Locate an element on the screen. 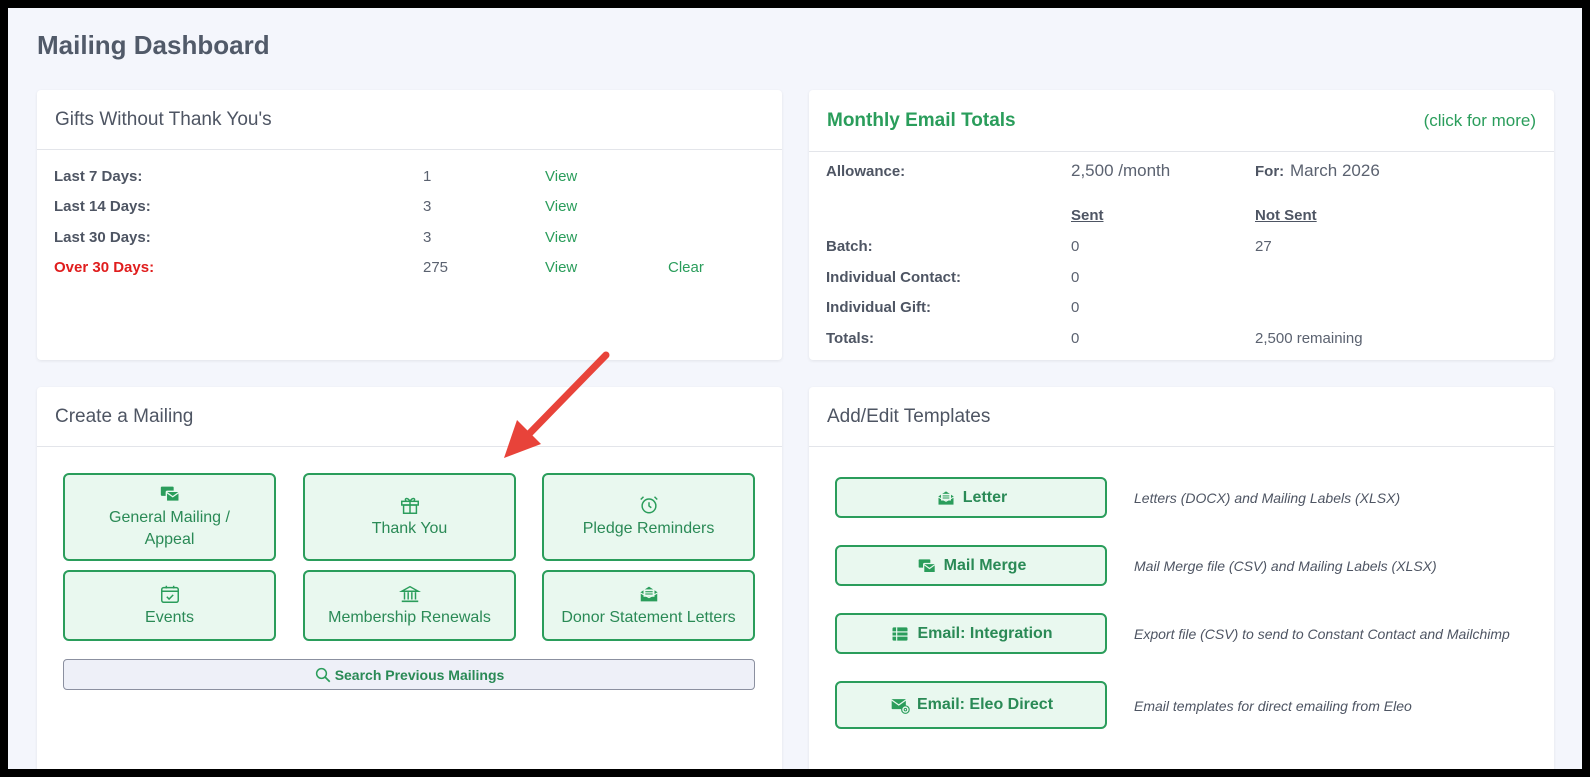  template-letter-label: Letter is located at coordinates (985, 497).